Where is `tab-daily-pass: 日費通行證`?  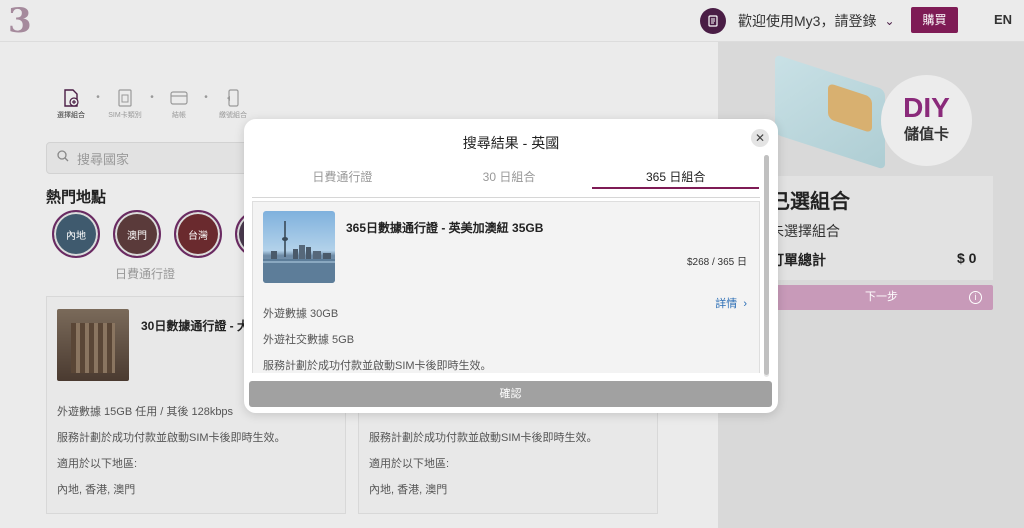
tab-daily-pass: 日費通行證 is located at coordinates (342, 174).